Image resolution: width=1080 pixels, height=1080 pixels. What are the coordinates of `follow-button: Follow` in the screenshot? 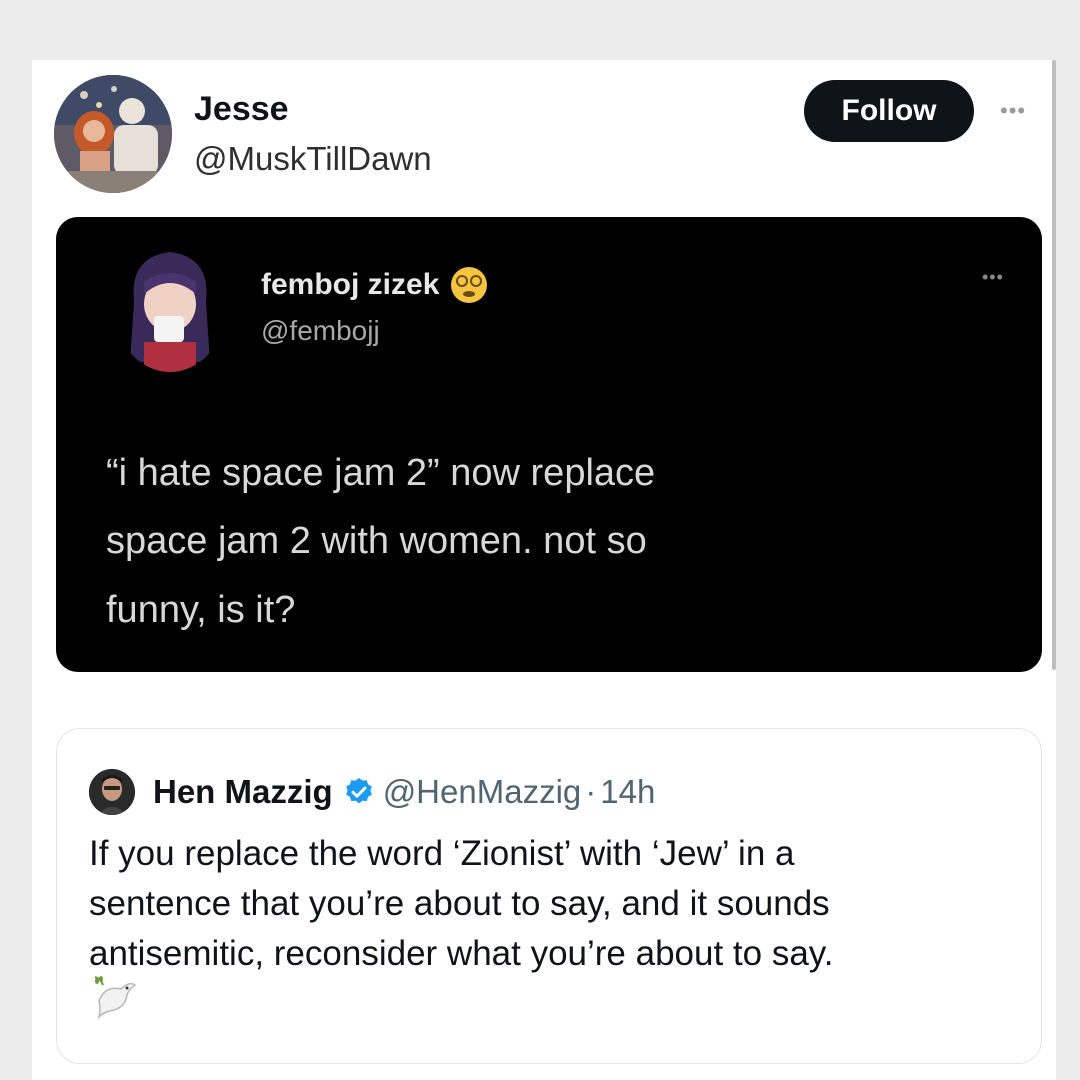 It's located at (889, 111).